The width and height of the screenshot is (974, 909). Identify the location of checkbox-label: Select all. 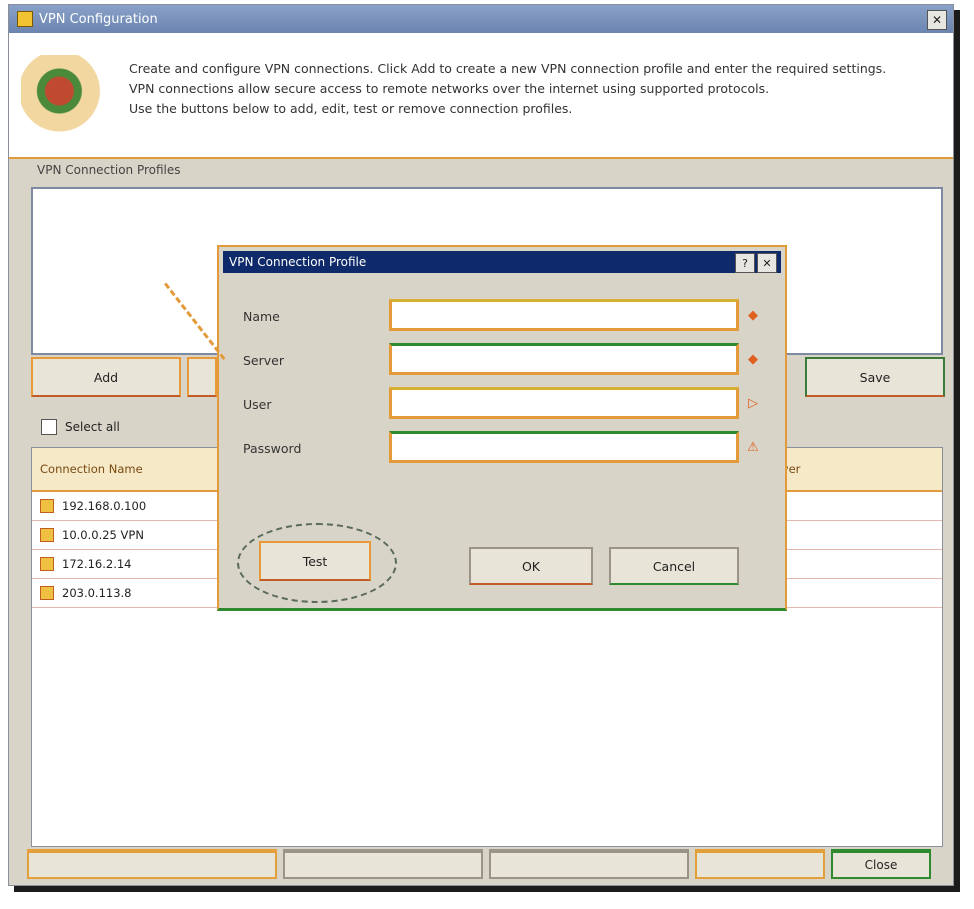
(92, 427).